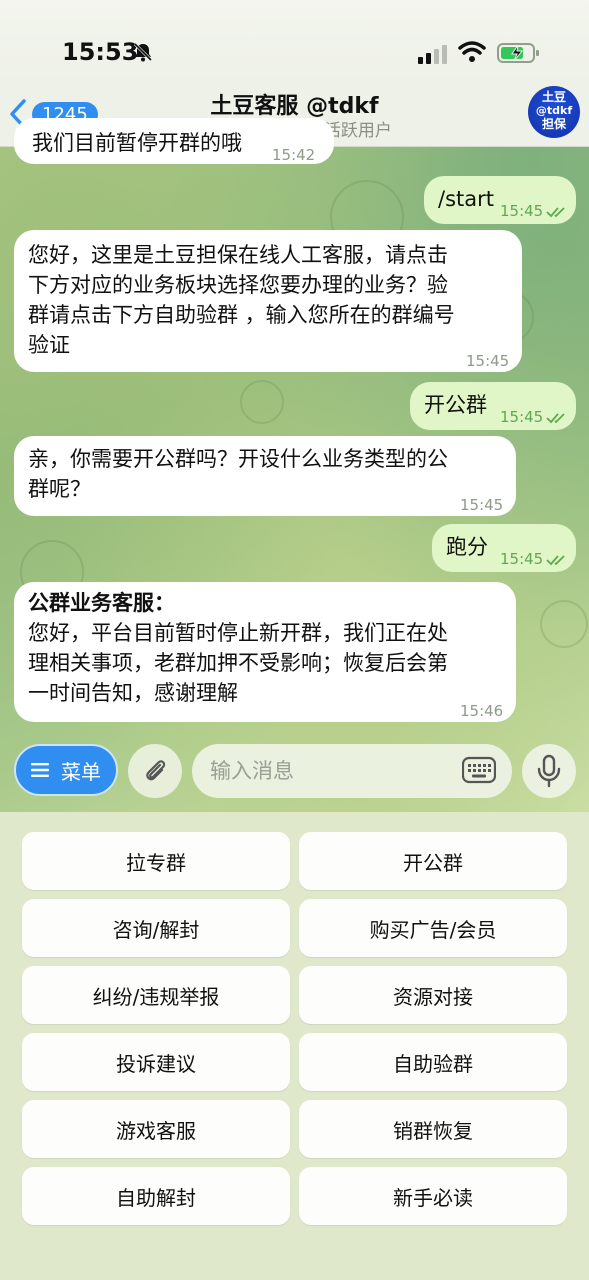 This screenshot has height=1280, width=589. Describe the element at coordinates (518, 53) in the screenshot. I see `battery-charging-icon` at that location.